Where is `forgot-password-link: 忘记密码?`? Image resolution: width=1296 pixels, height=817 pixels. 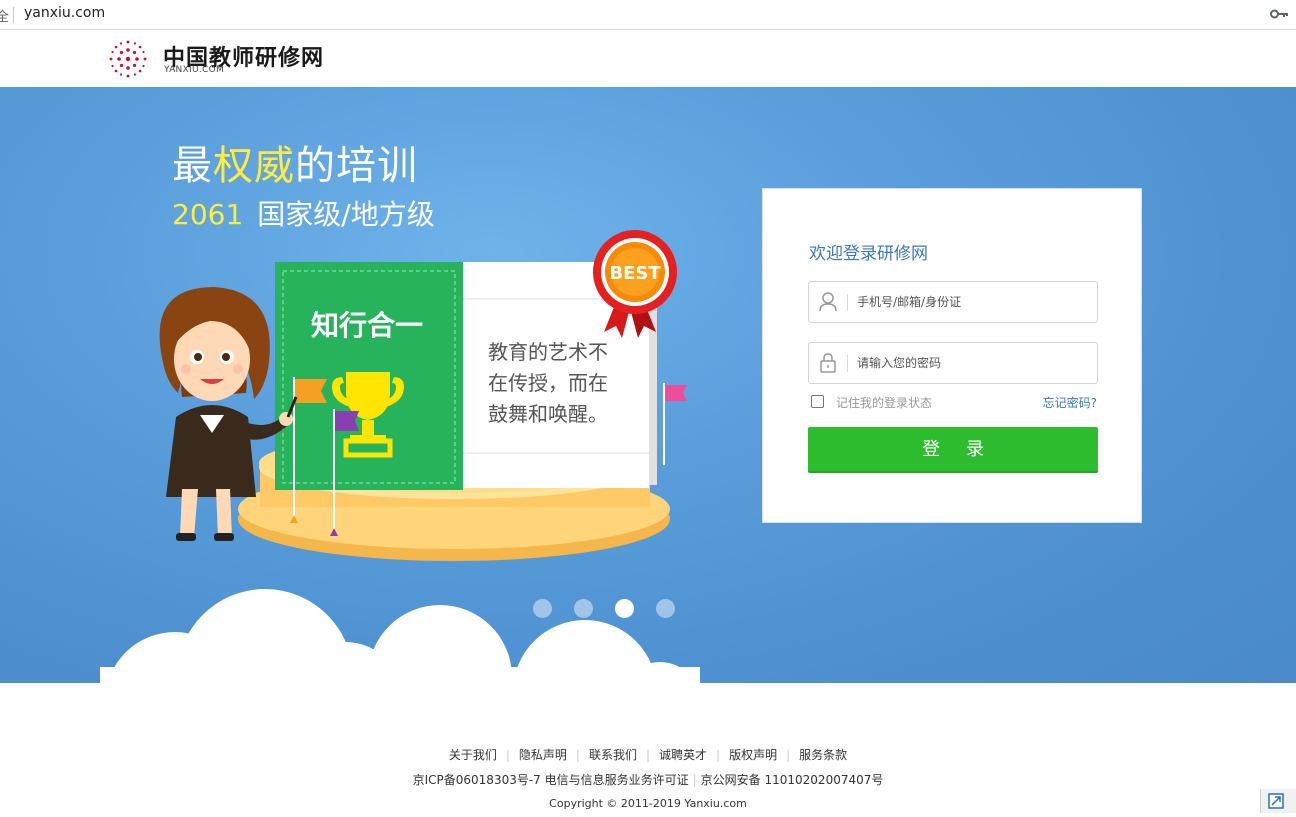
forgot-password-link: 忘记密码? is located at coordinates (1070, 402).